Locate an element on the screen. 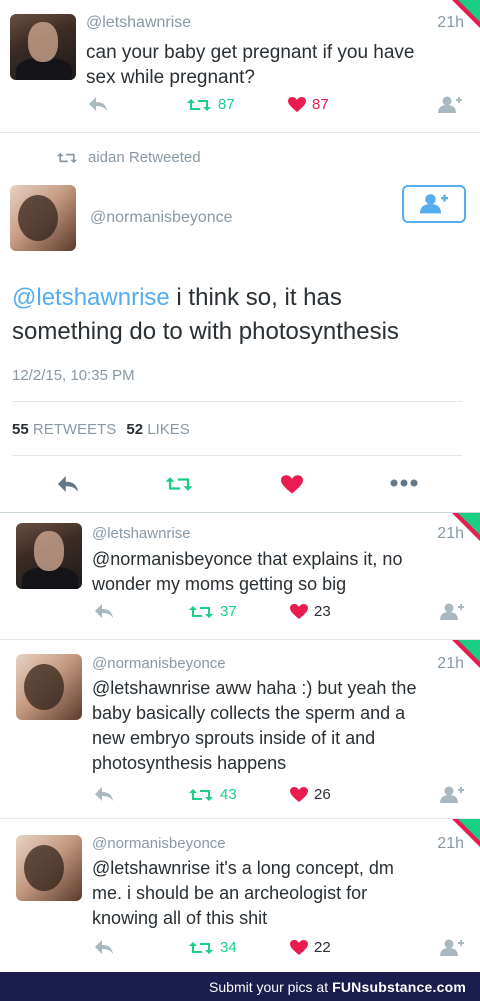 This screenshot has width=480, height=1001. tweet-text-line: knowing all of this shit is located at coordinates (180, 918).